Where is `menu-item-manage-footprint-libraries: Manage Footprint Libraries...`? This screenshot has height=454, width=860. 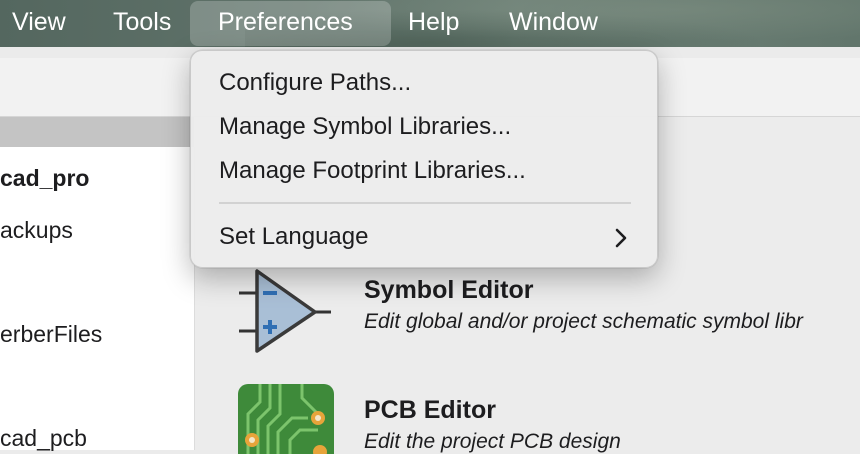
menu-item-manage-footprint-libraries: Manage Footprint Libraries... is located at coordinates (424, 171).